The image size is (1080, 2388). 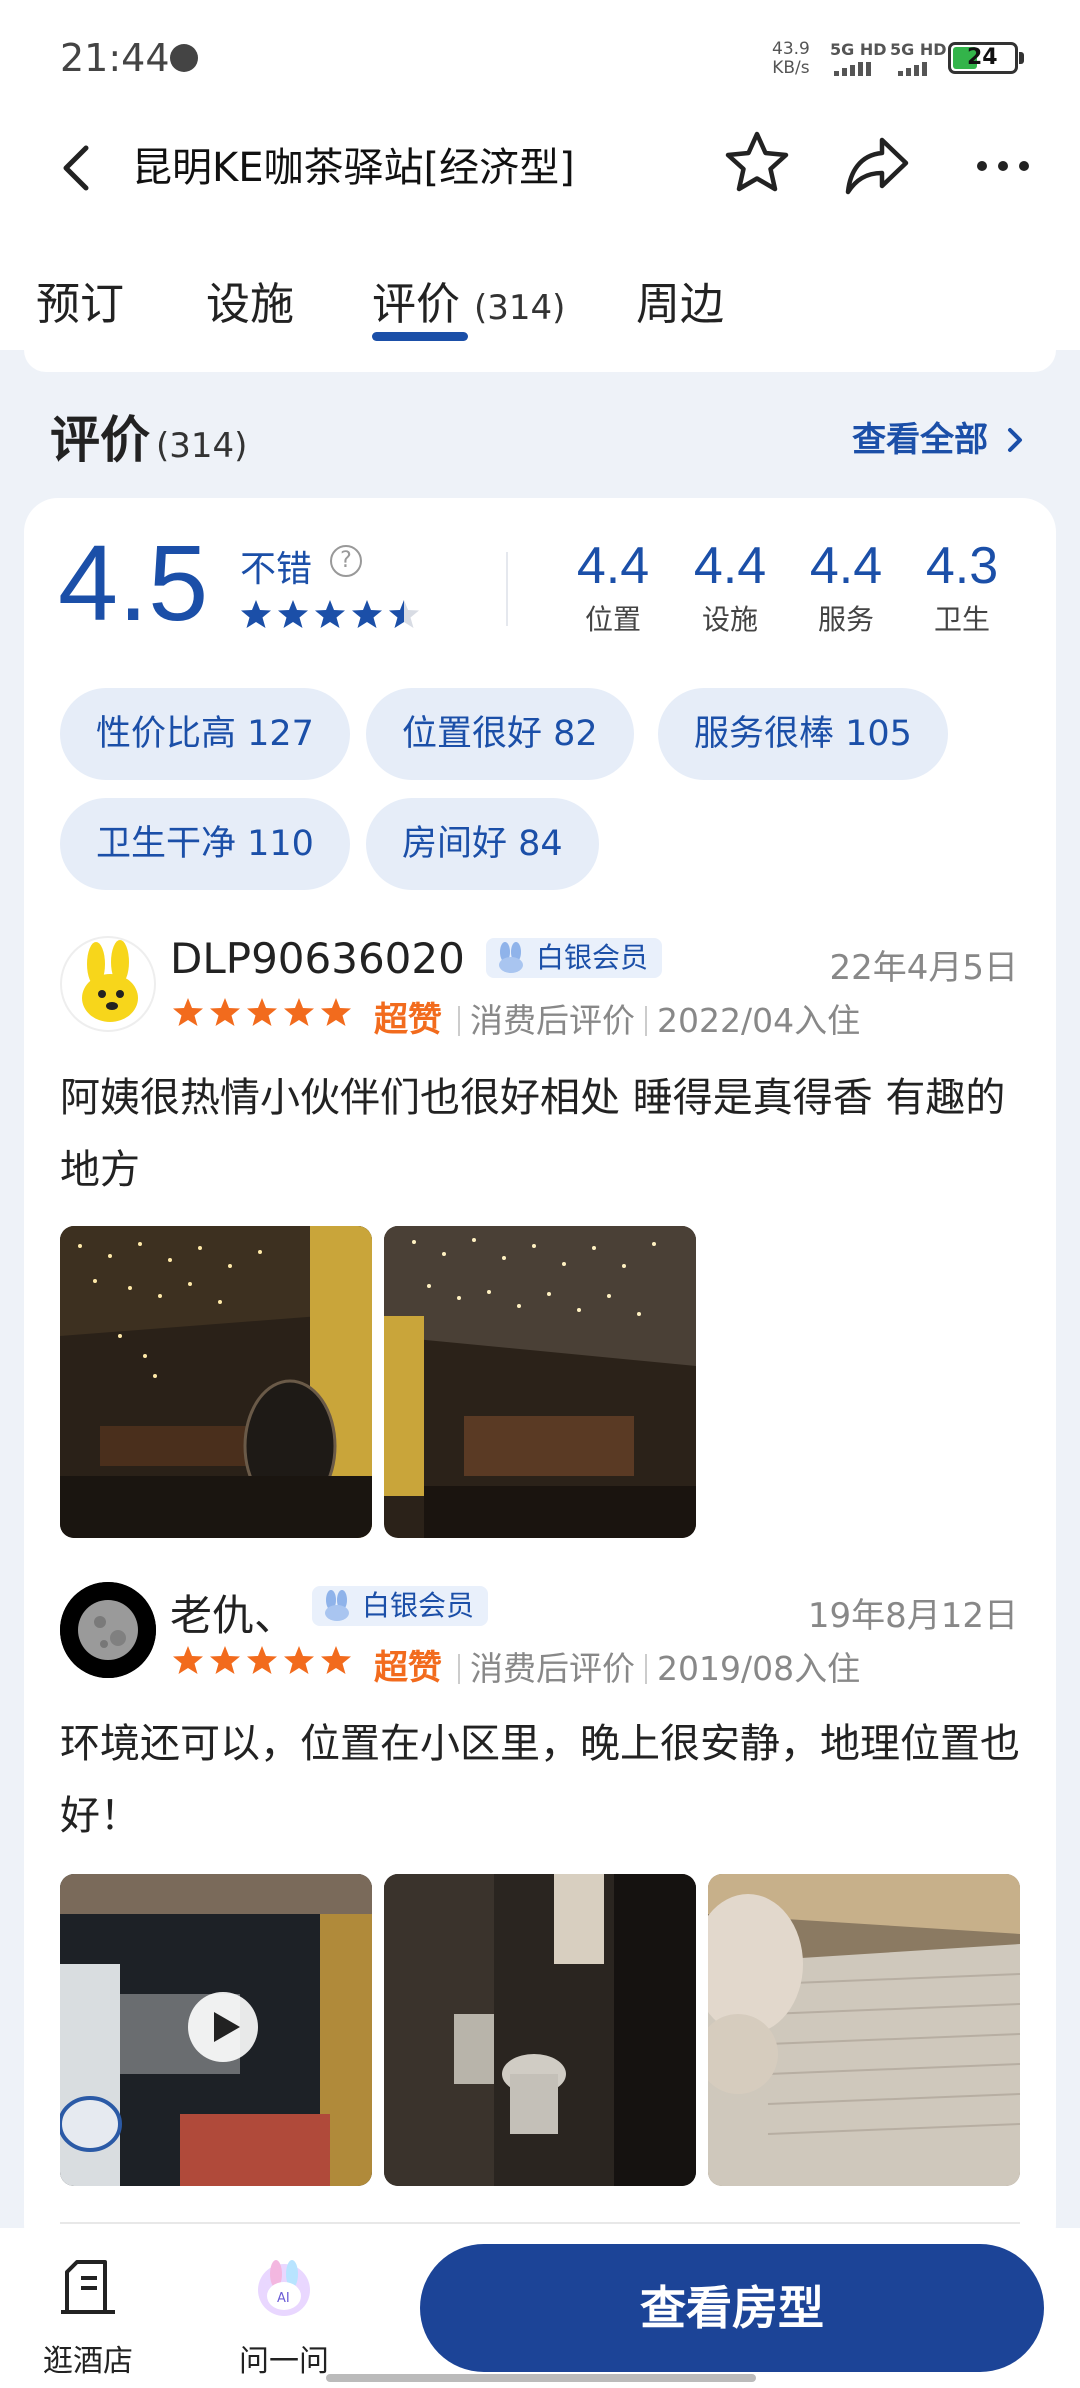 I want to click on sub-score-hygiene: 4.3 卫生, so click(x=962, y=587).